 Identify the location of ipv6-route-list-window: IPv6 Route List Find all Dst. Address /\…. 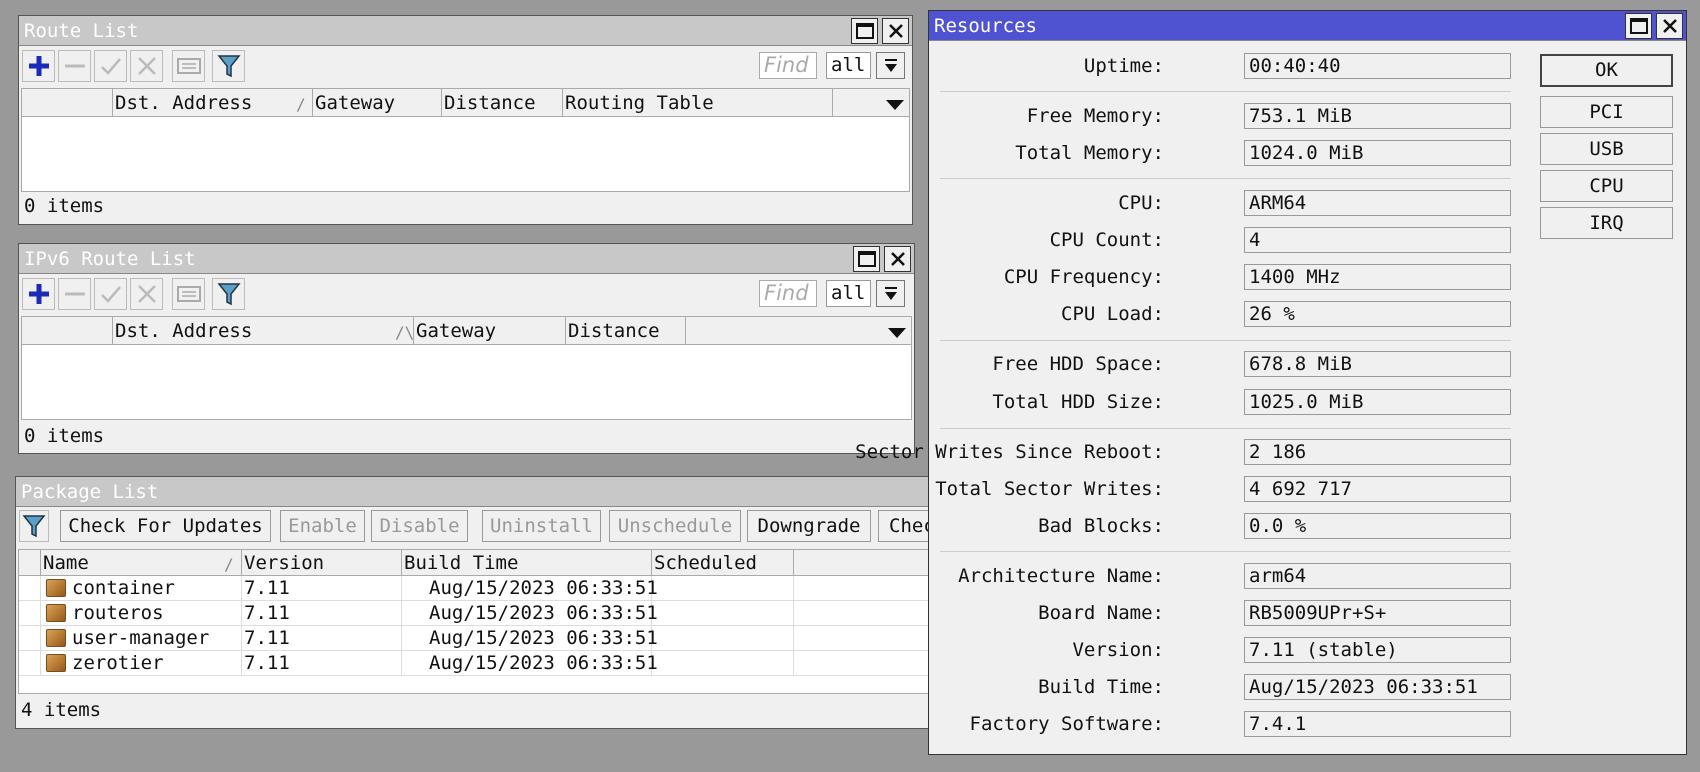
(466, 348).